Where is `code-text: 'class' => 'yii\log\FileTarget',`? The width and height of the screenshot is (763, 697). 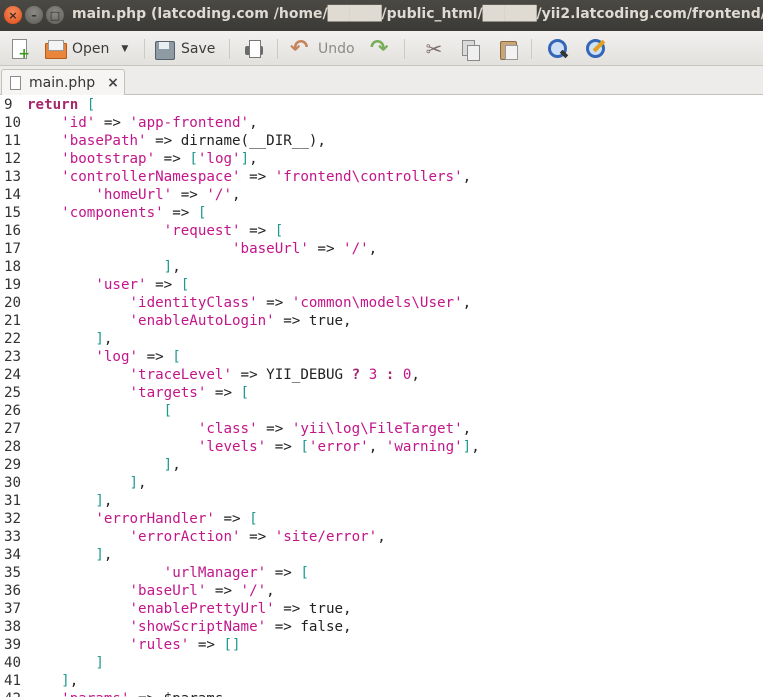
code-text: 'class' => 'yii\log\FileTarget', is located at coordinates (249, 429).